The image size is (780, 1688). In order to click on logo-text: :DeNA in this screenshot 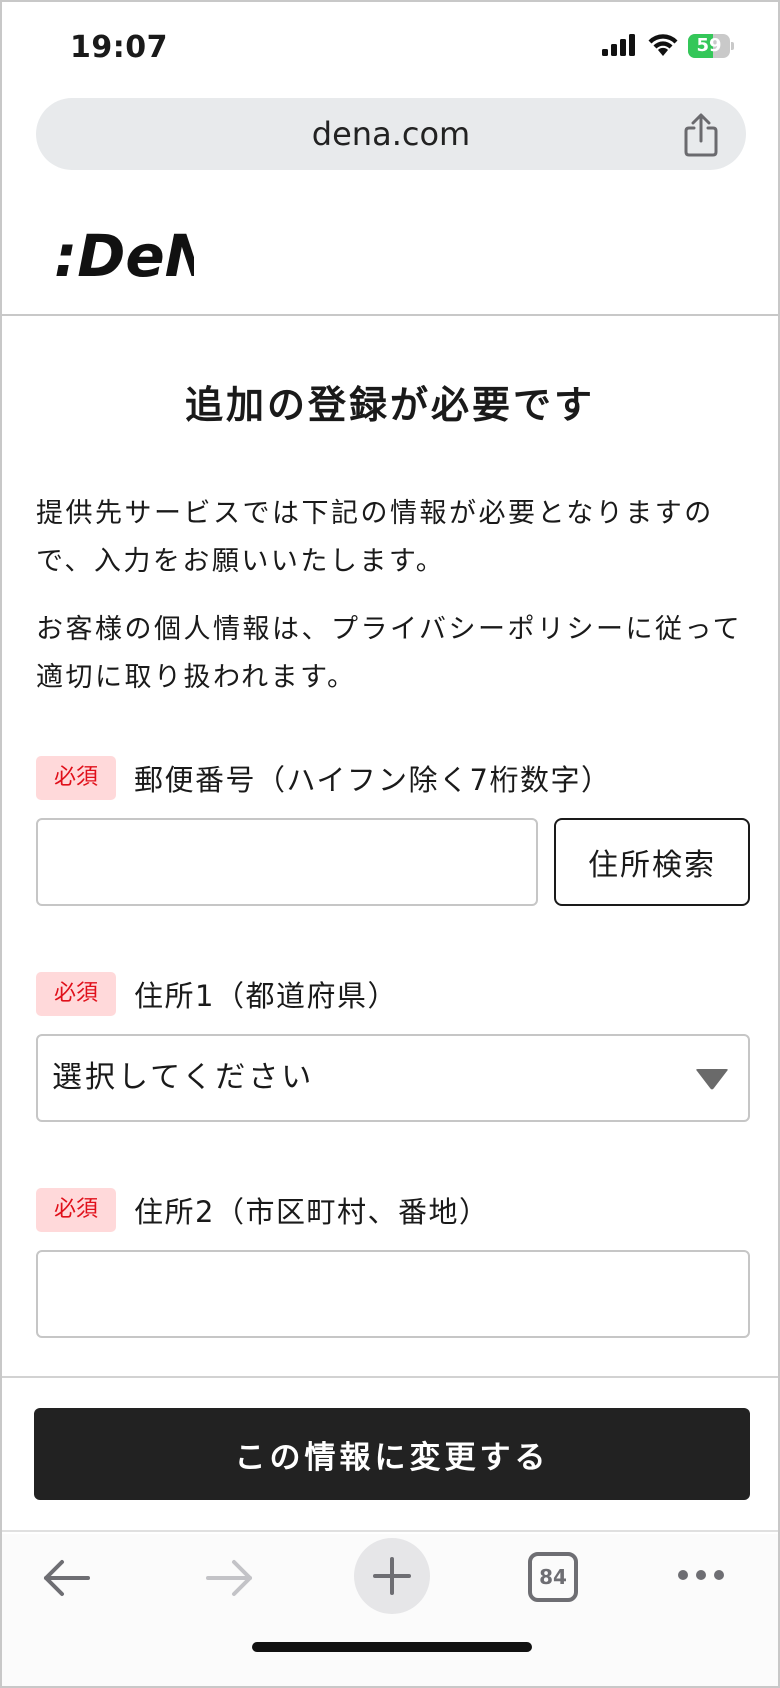, I will do `click(124, 254)`.